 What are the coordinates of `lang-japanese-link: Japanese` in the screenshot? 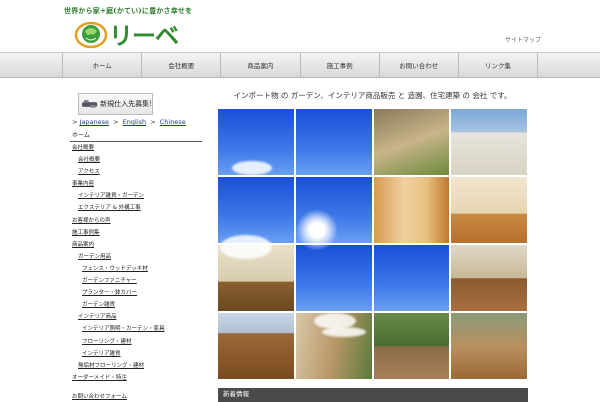 It's located at (95, 122).